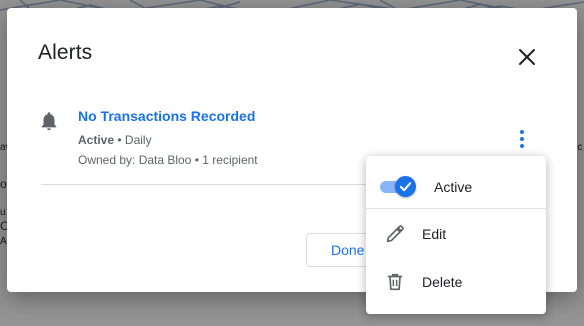 This screenshot has width=584, height=326. I want to click on bell-icon, so click(49, 121).